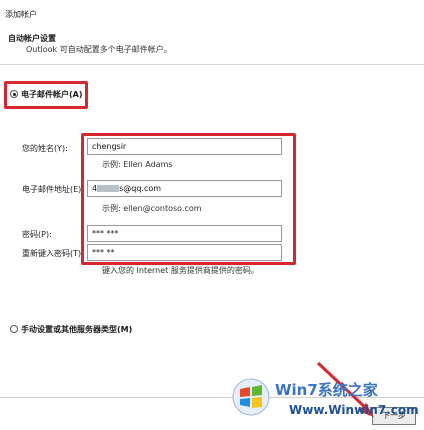 Image resolution: width=424 pixels, height=430 pixels. What do you see at coordinates (326, 390) in the screenshot?
I see `watermark-brand: Win7系统之家` at bounding box center [326, 390].